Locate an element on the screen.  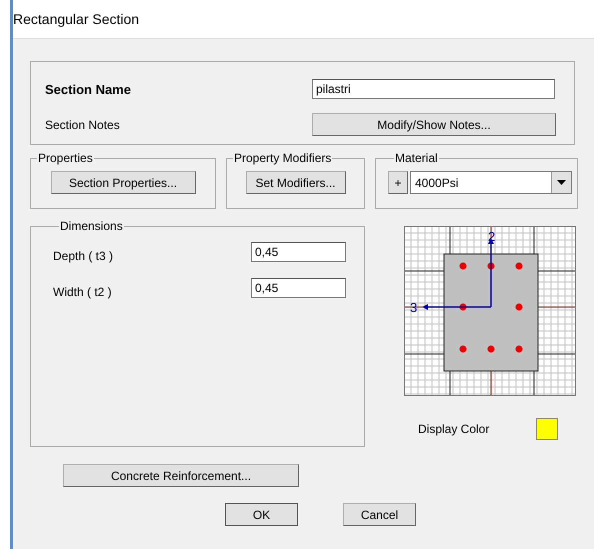
display-color-label: Display Color is located at coordinates (454, 429).